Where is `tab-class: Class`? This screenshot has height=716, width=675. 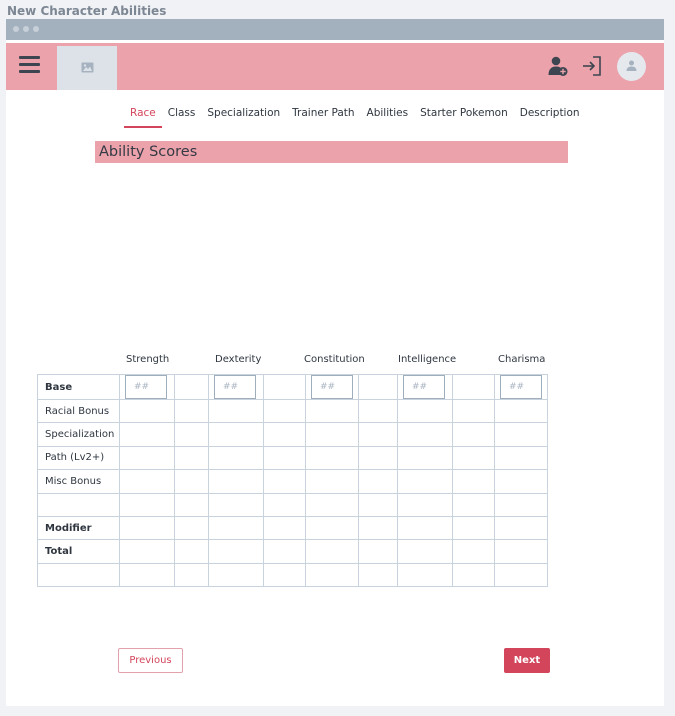
tab-class: Class is located at coordinates (182, 117).